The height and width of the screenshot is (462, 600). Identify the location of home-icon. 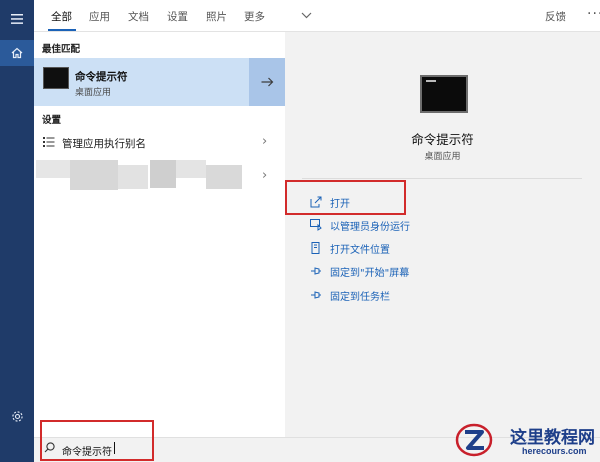
(17, 53).